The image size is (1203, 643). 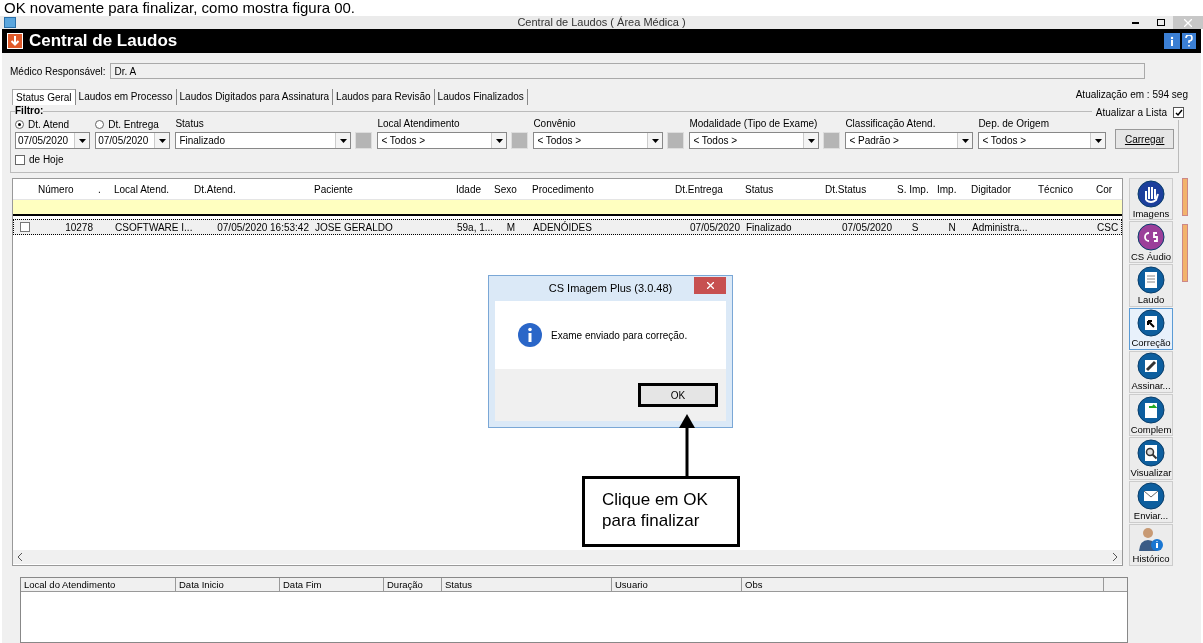 I want to click on tab: Laudos em Processo, so click(x=126, y=97).